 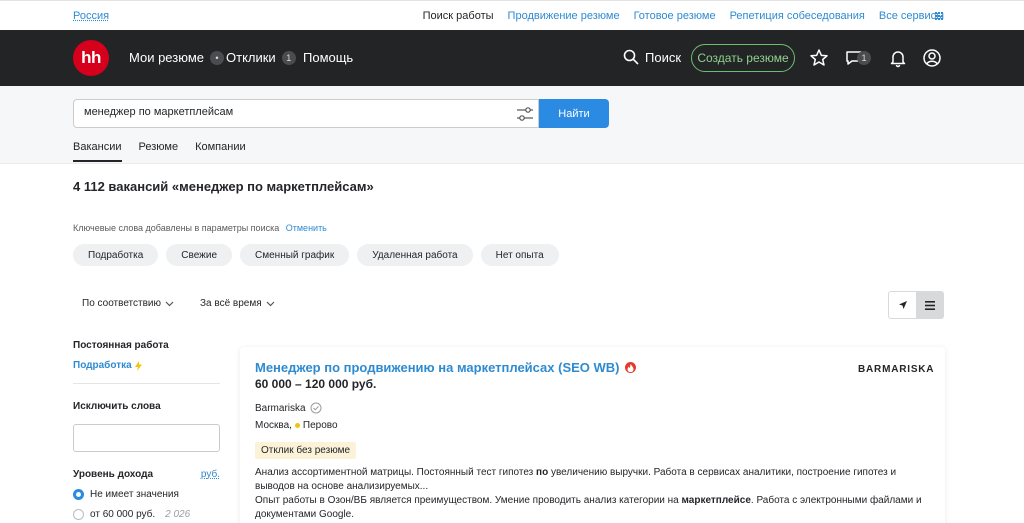 I want to click on location-arrow-icon, so click(x=902, y=305).